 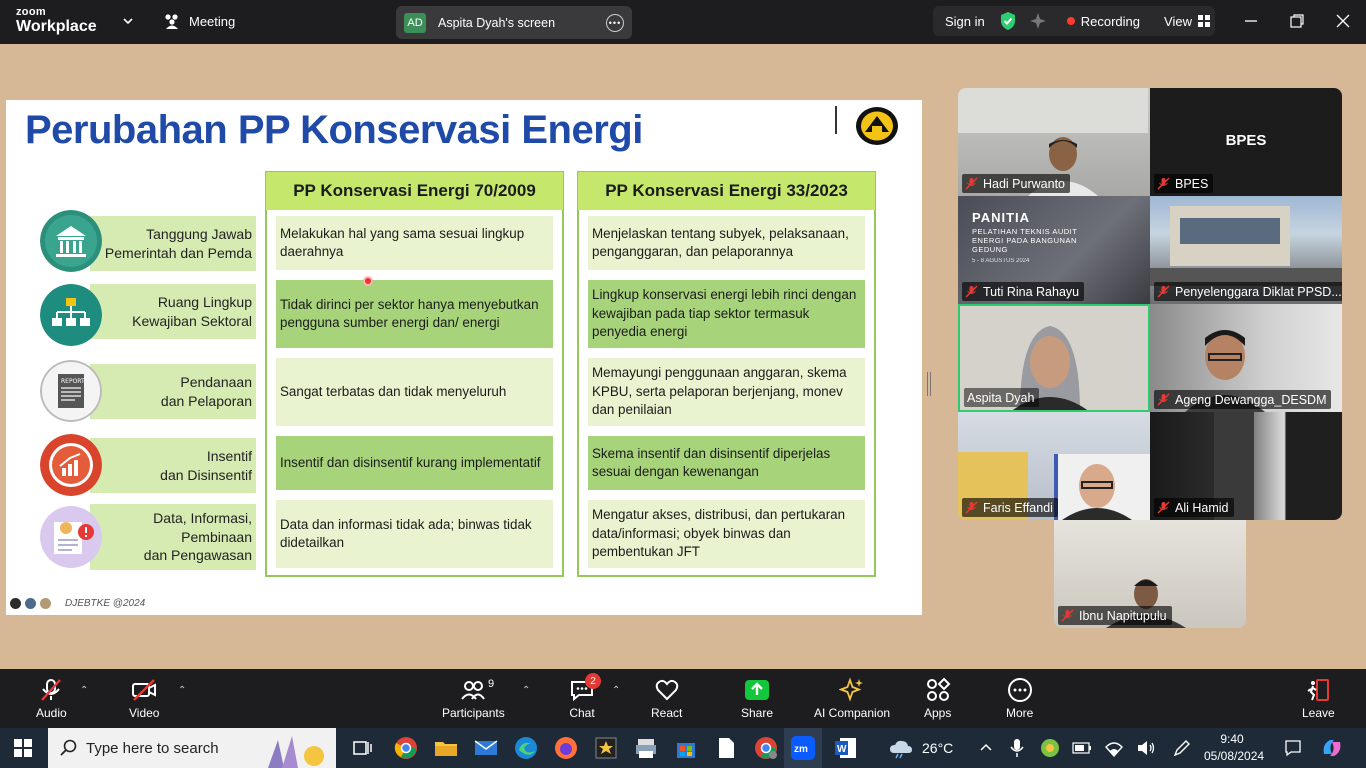 I want to click on chrome-profile-icon, so click(x=766, y=748).